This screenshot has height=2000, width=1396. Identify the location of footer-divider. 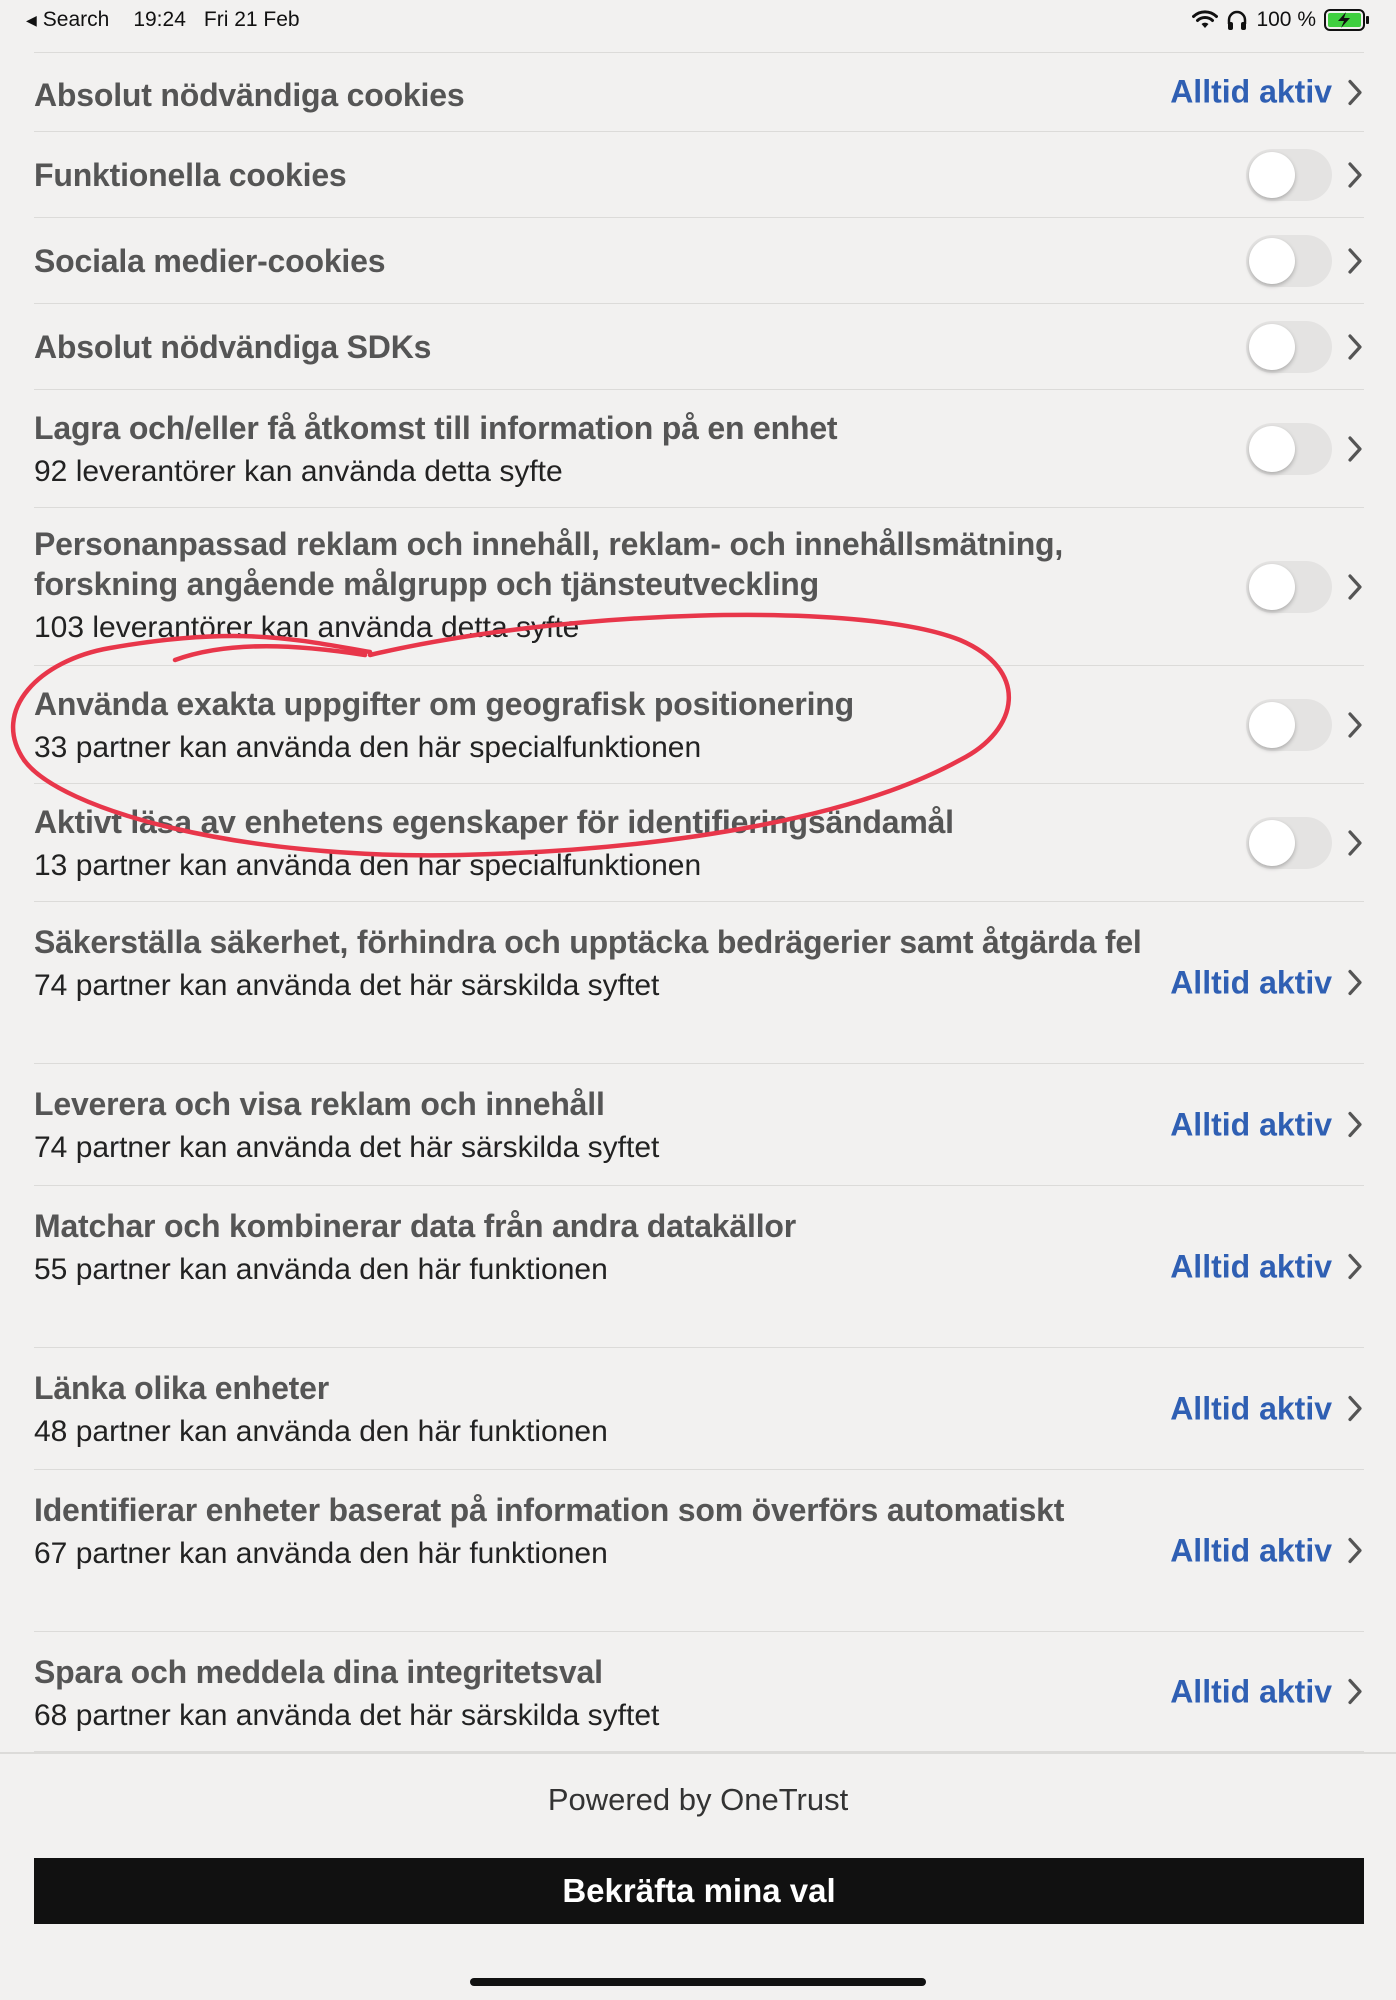
(698, 1753).